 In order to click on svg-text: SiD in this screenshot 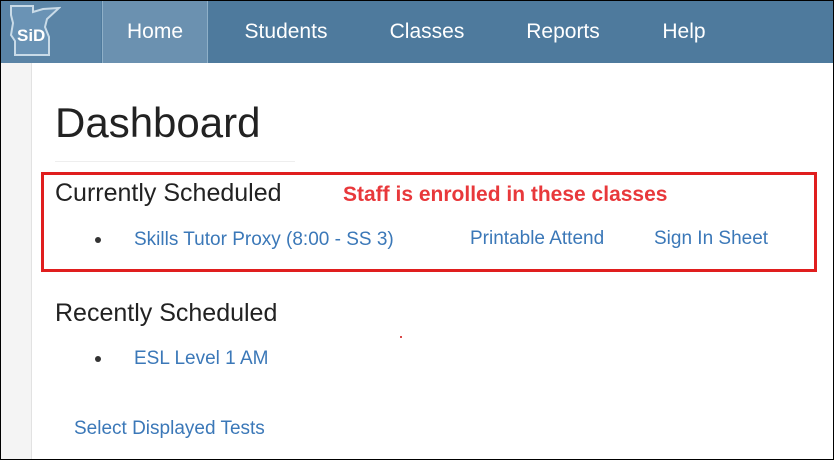, I will do `click(31, 35)`.